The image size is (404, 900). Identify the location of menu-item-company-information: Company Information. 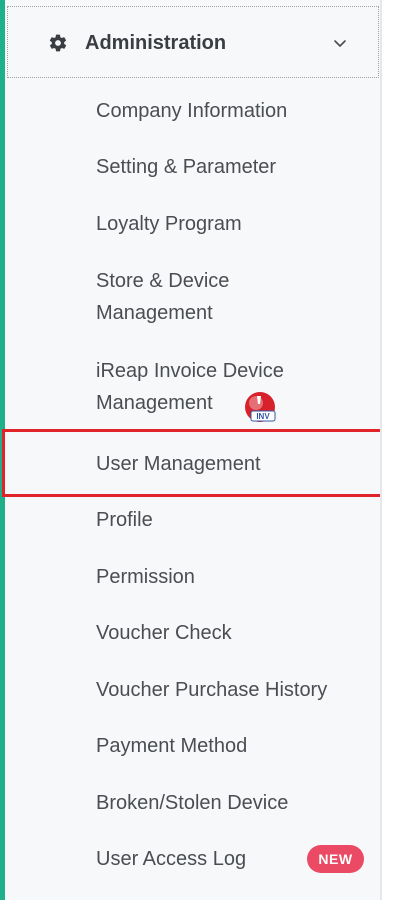
(191, 111).